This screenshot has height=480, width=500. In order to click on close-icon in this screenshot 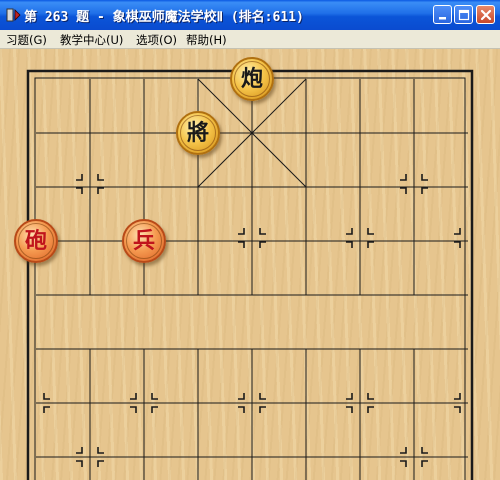, I will do `click(486, 15)`.